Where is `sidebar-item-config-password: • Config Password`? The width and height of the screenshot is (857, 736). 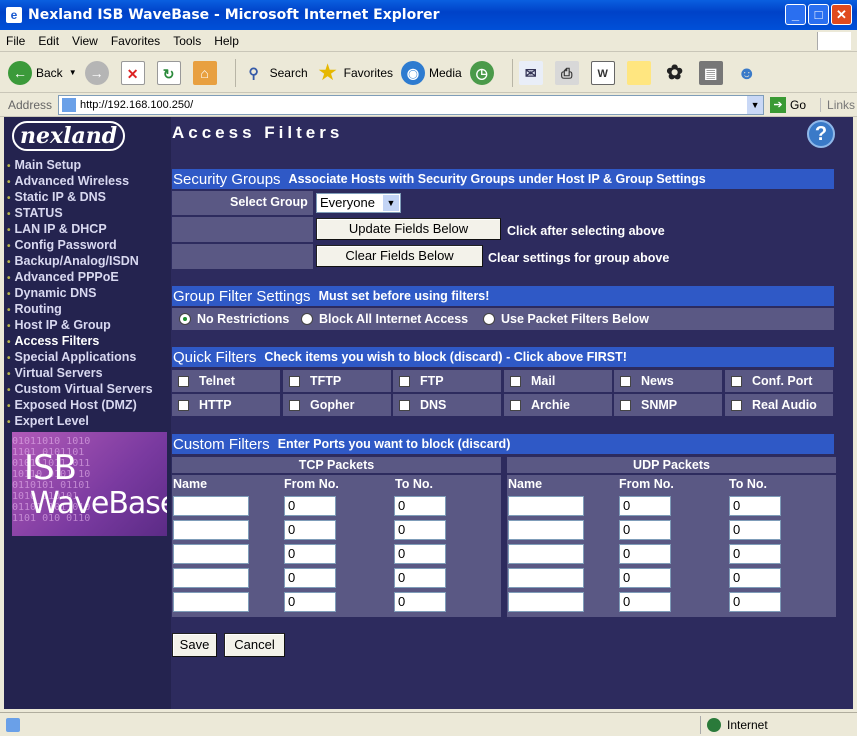 sidebar-item-config-password: • Config Password is located at coordinates (80, 245).